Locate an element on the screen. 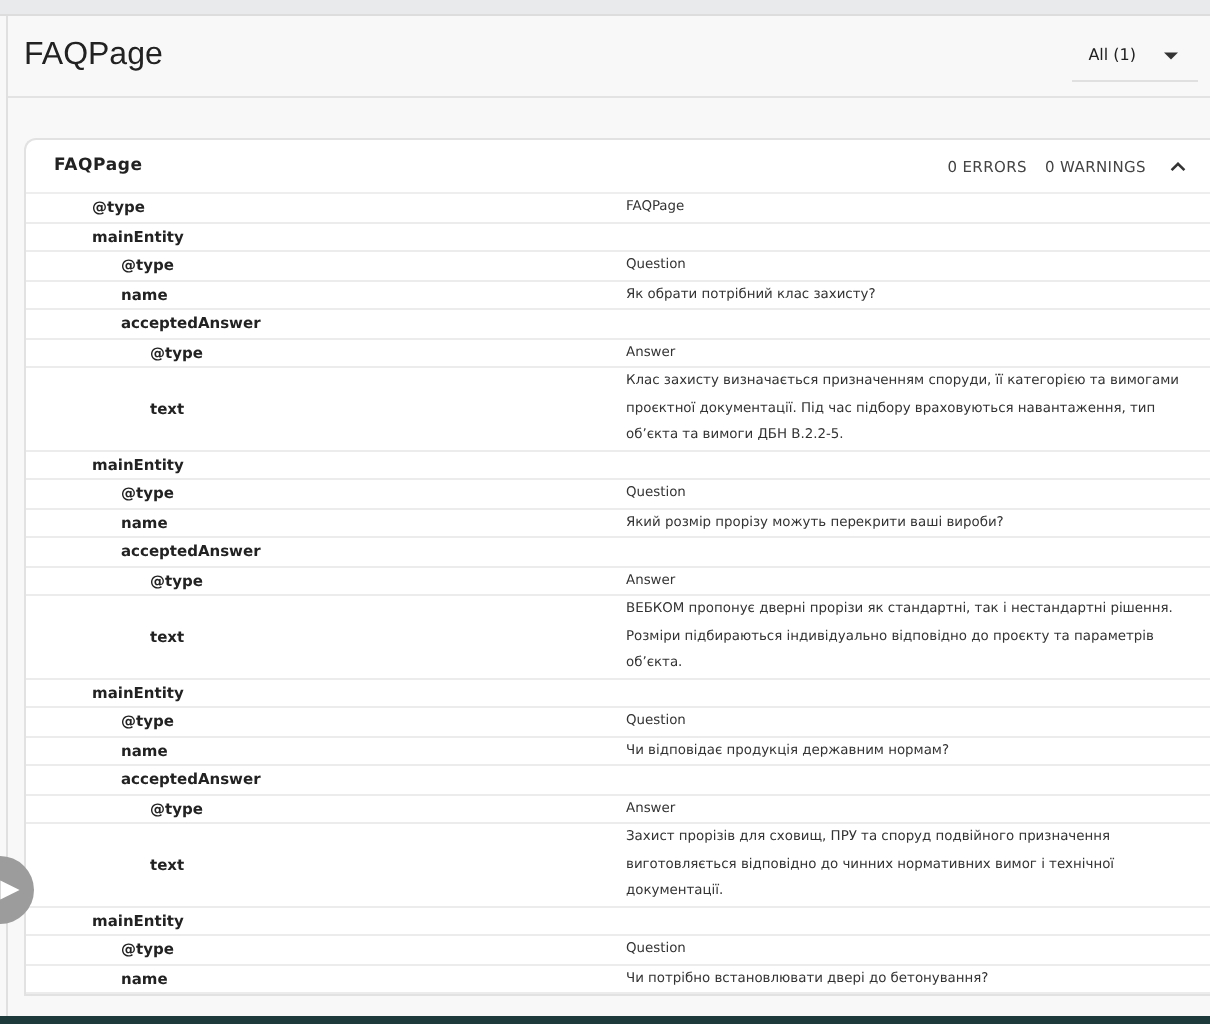 The height and width of the screenshot is (1024, 1210). page-title: FAQPage is located at coordinates (93, 56).